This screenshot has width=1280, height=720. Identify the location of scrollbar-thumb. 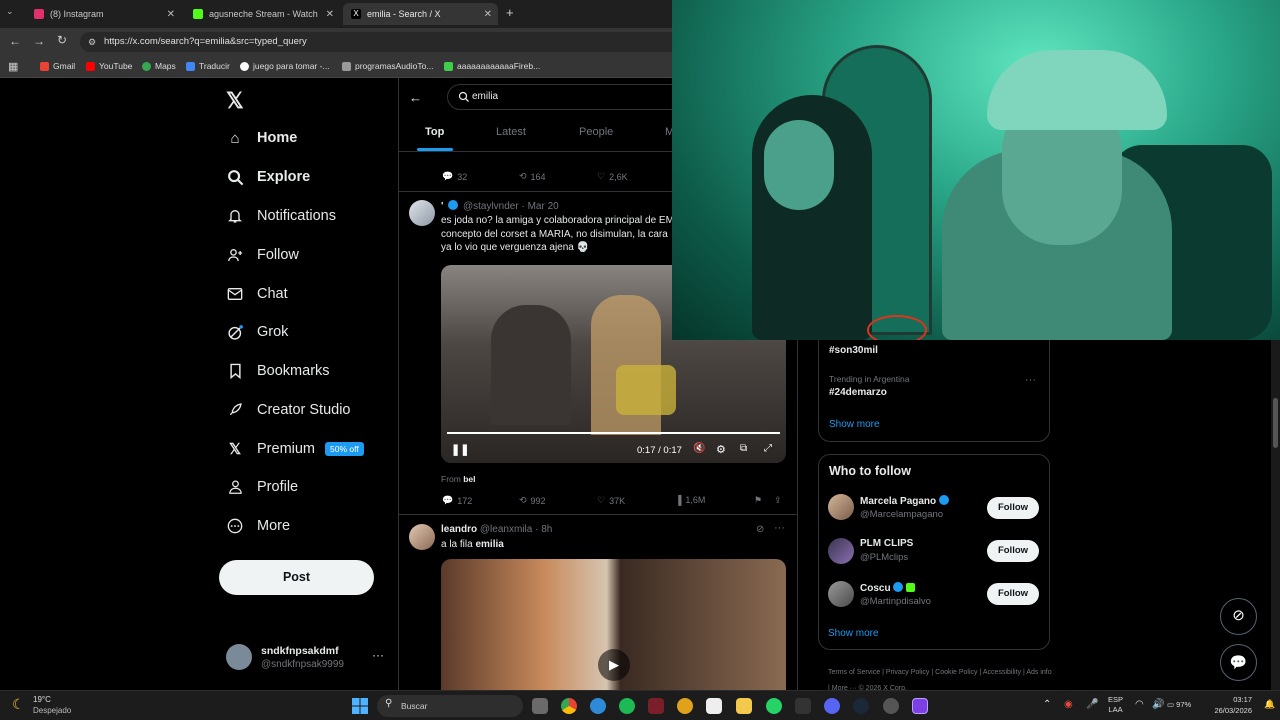
(1275, 423).